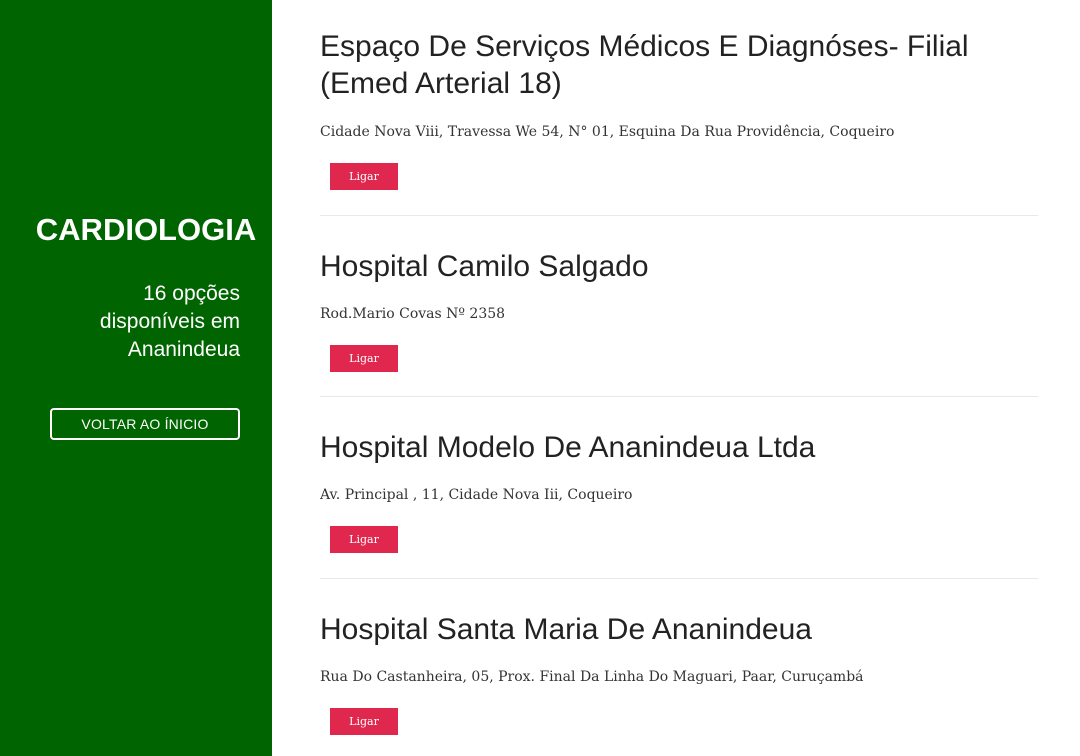  I want to click on listing-name-line2: (Emed Arterial 18), so click(441, 83).